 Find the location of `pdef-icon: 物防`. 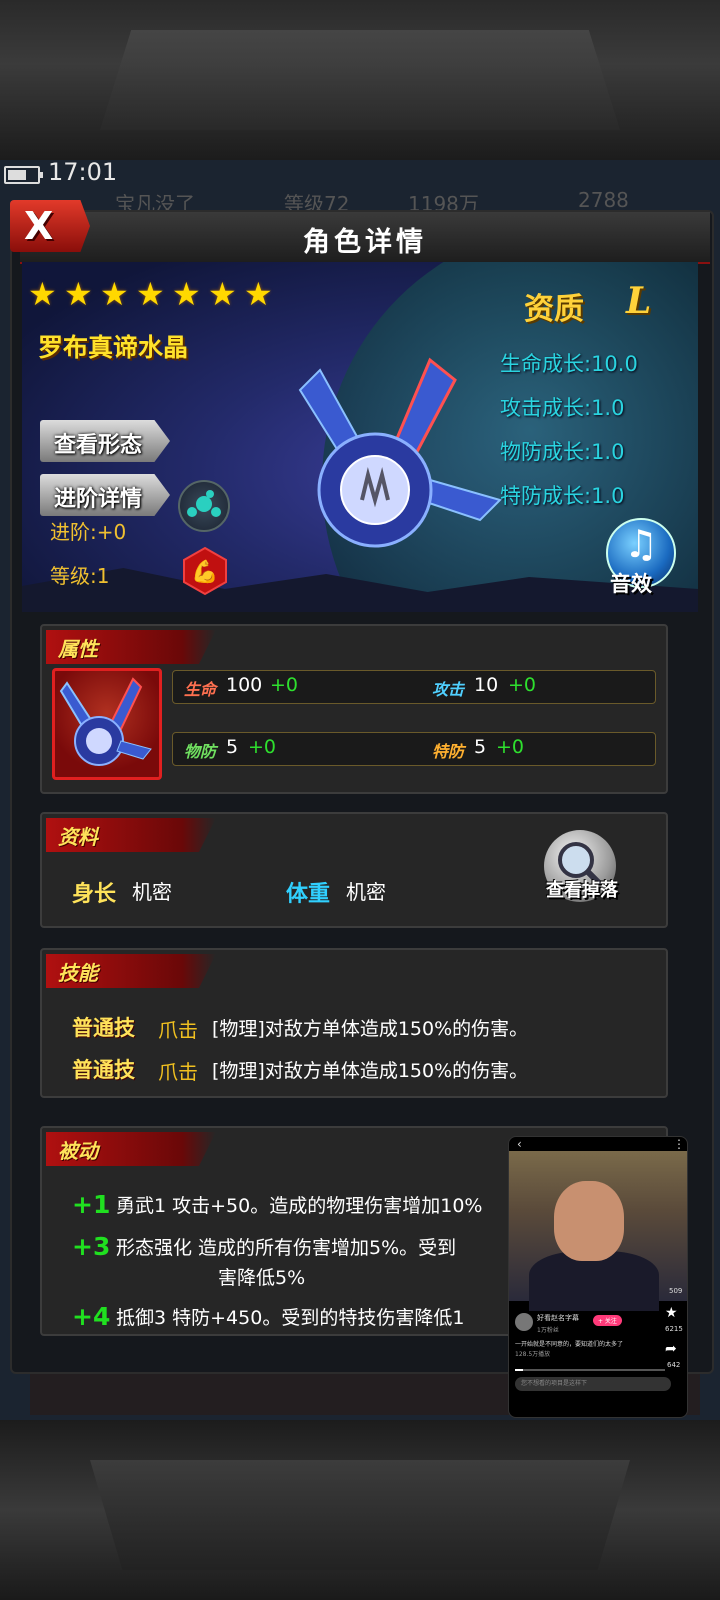

pdef-icon: 物防 is located at coordinates (200, 751).